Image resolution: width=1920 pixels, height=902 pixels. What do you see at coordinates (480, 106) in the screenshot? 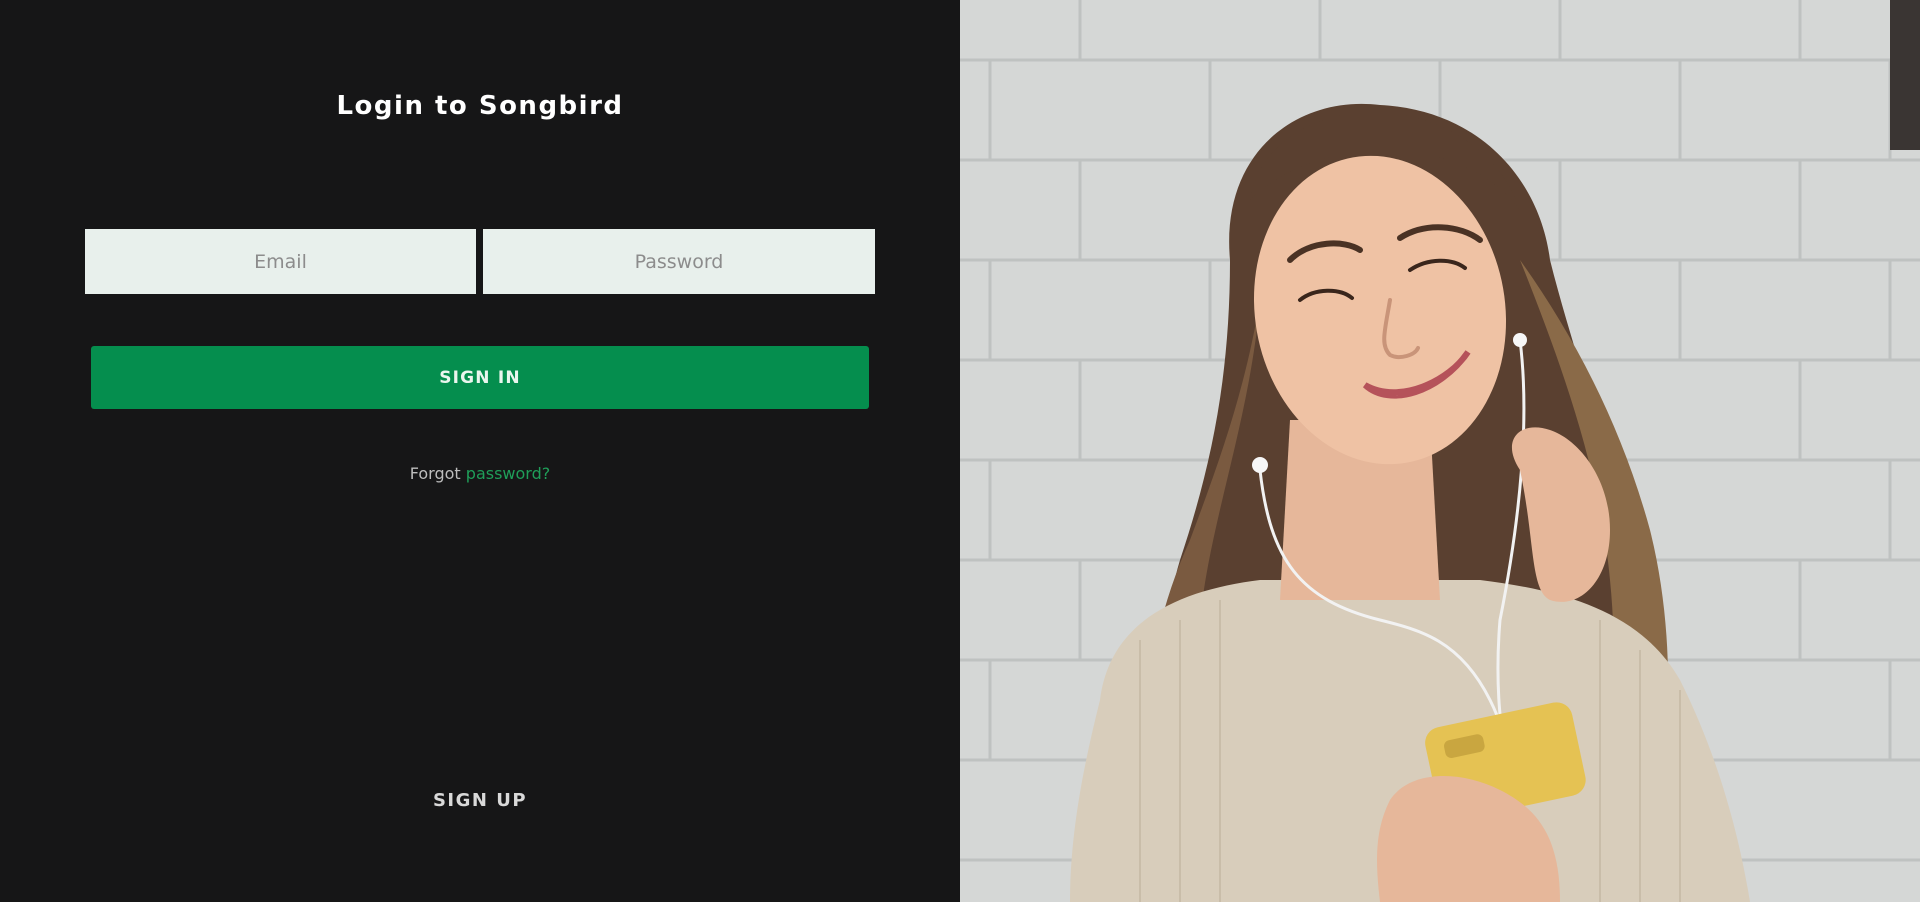
I see `page-title: Login to Songbird` at bounding box center [480, 106].